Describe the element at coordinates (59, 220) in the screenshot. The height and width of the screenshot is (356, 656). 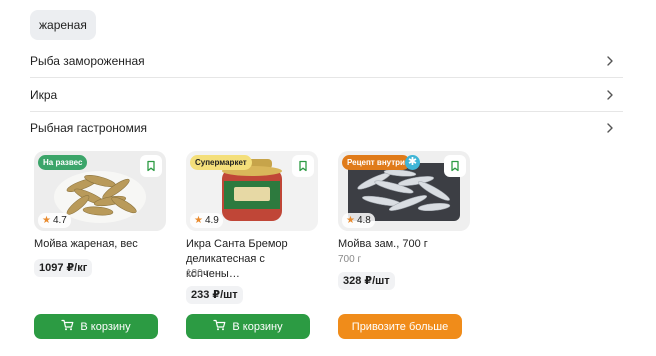
I see `rating-value: 4.7` at that location.